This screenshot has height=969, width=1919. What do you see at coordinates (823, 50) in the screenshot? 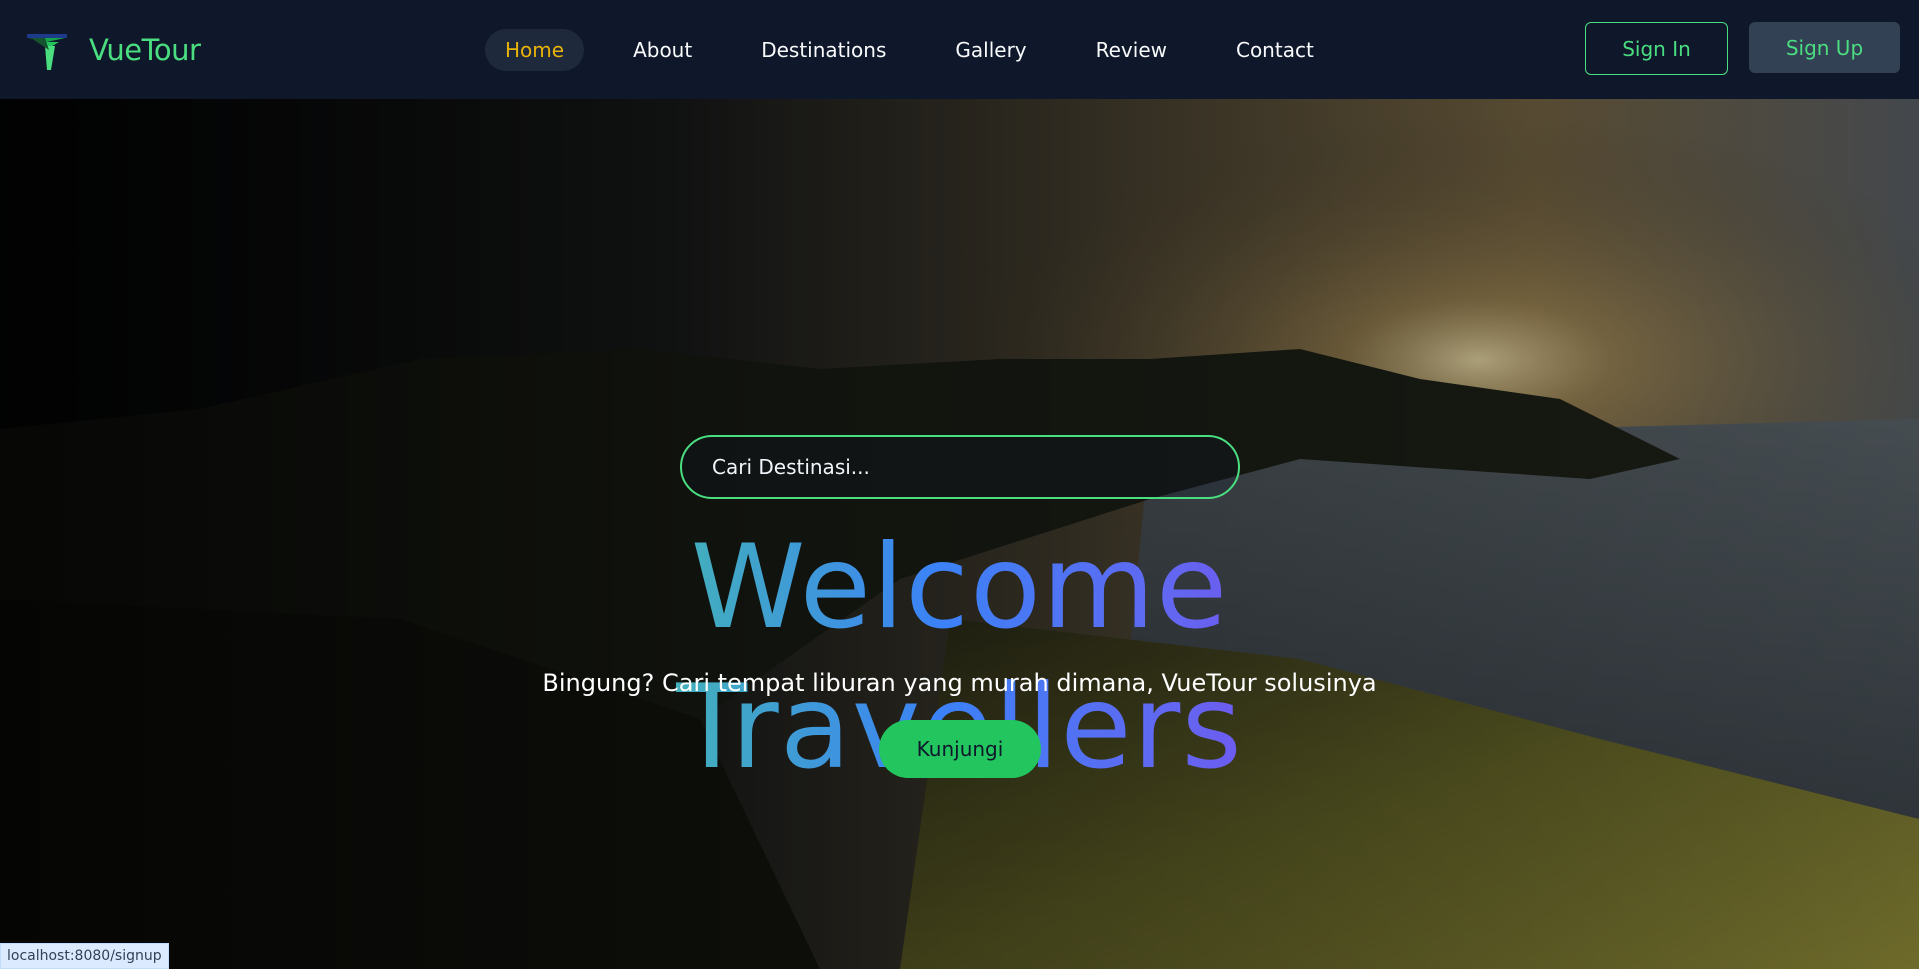
I see `nav-link-destinations: Destinations` at bounding box center [823, 50].